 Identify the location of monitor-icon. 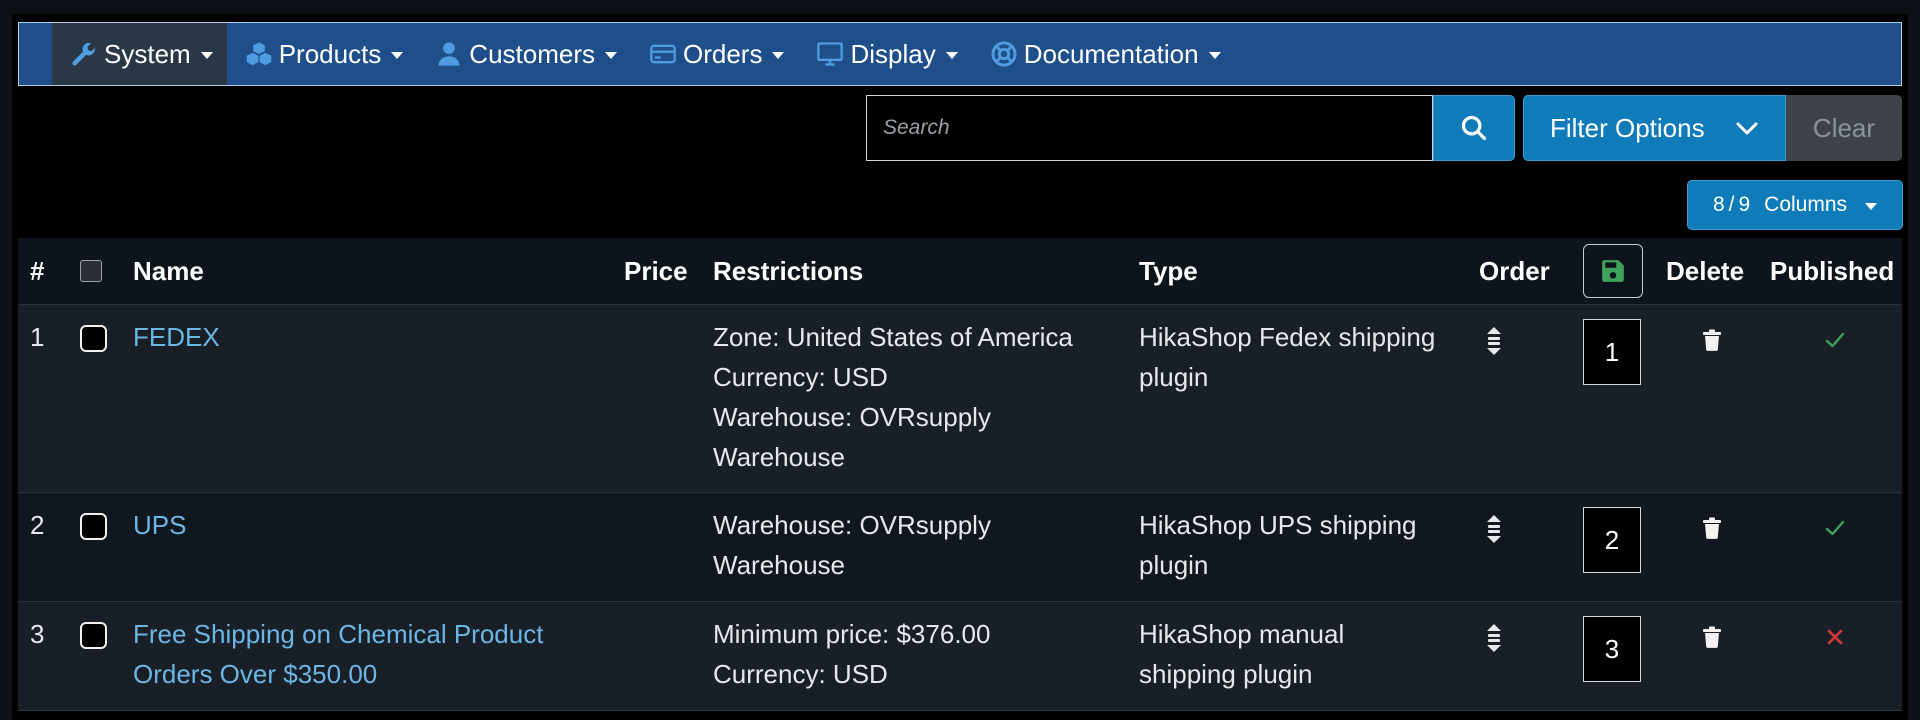
(830, 54).